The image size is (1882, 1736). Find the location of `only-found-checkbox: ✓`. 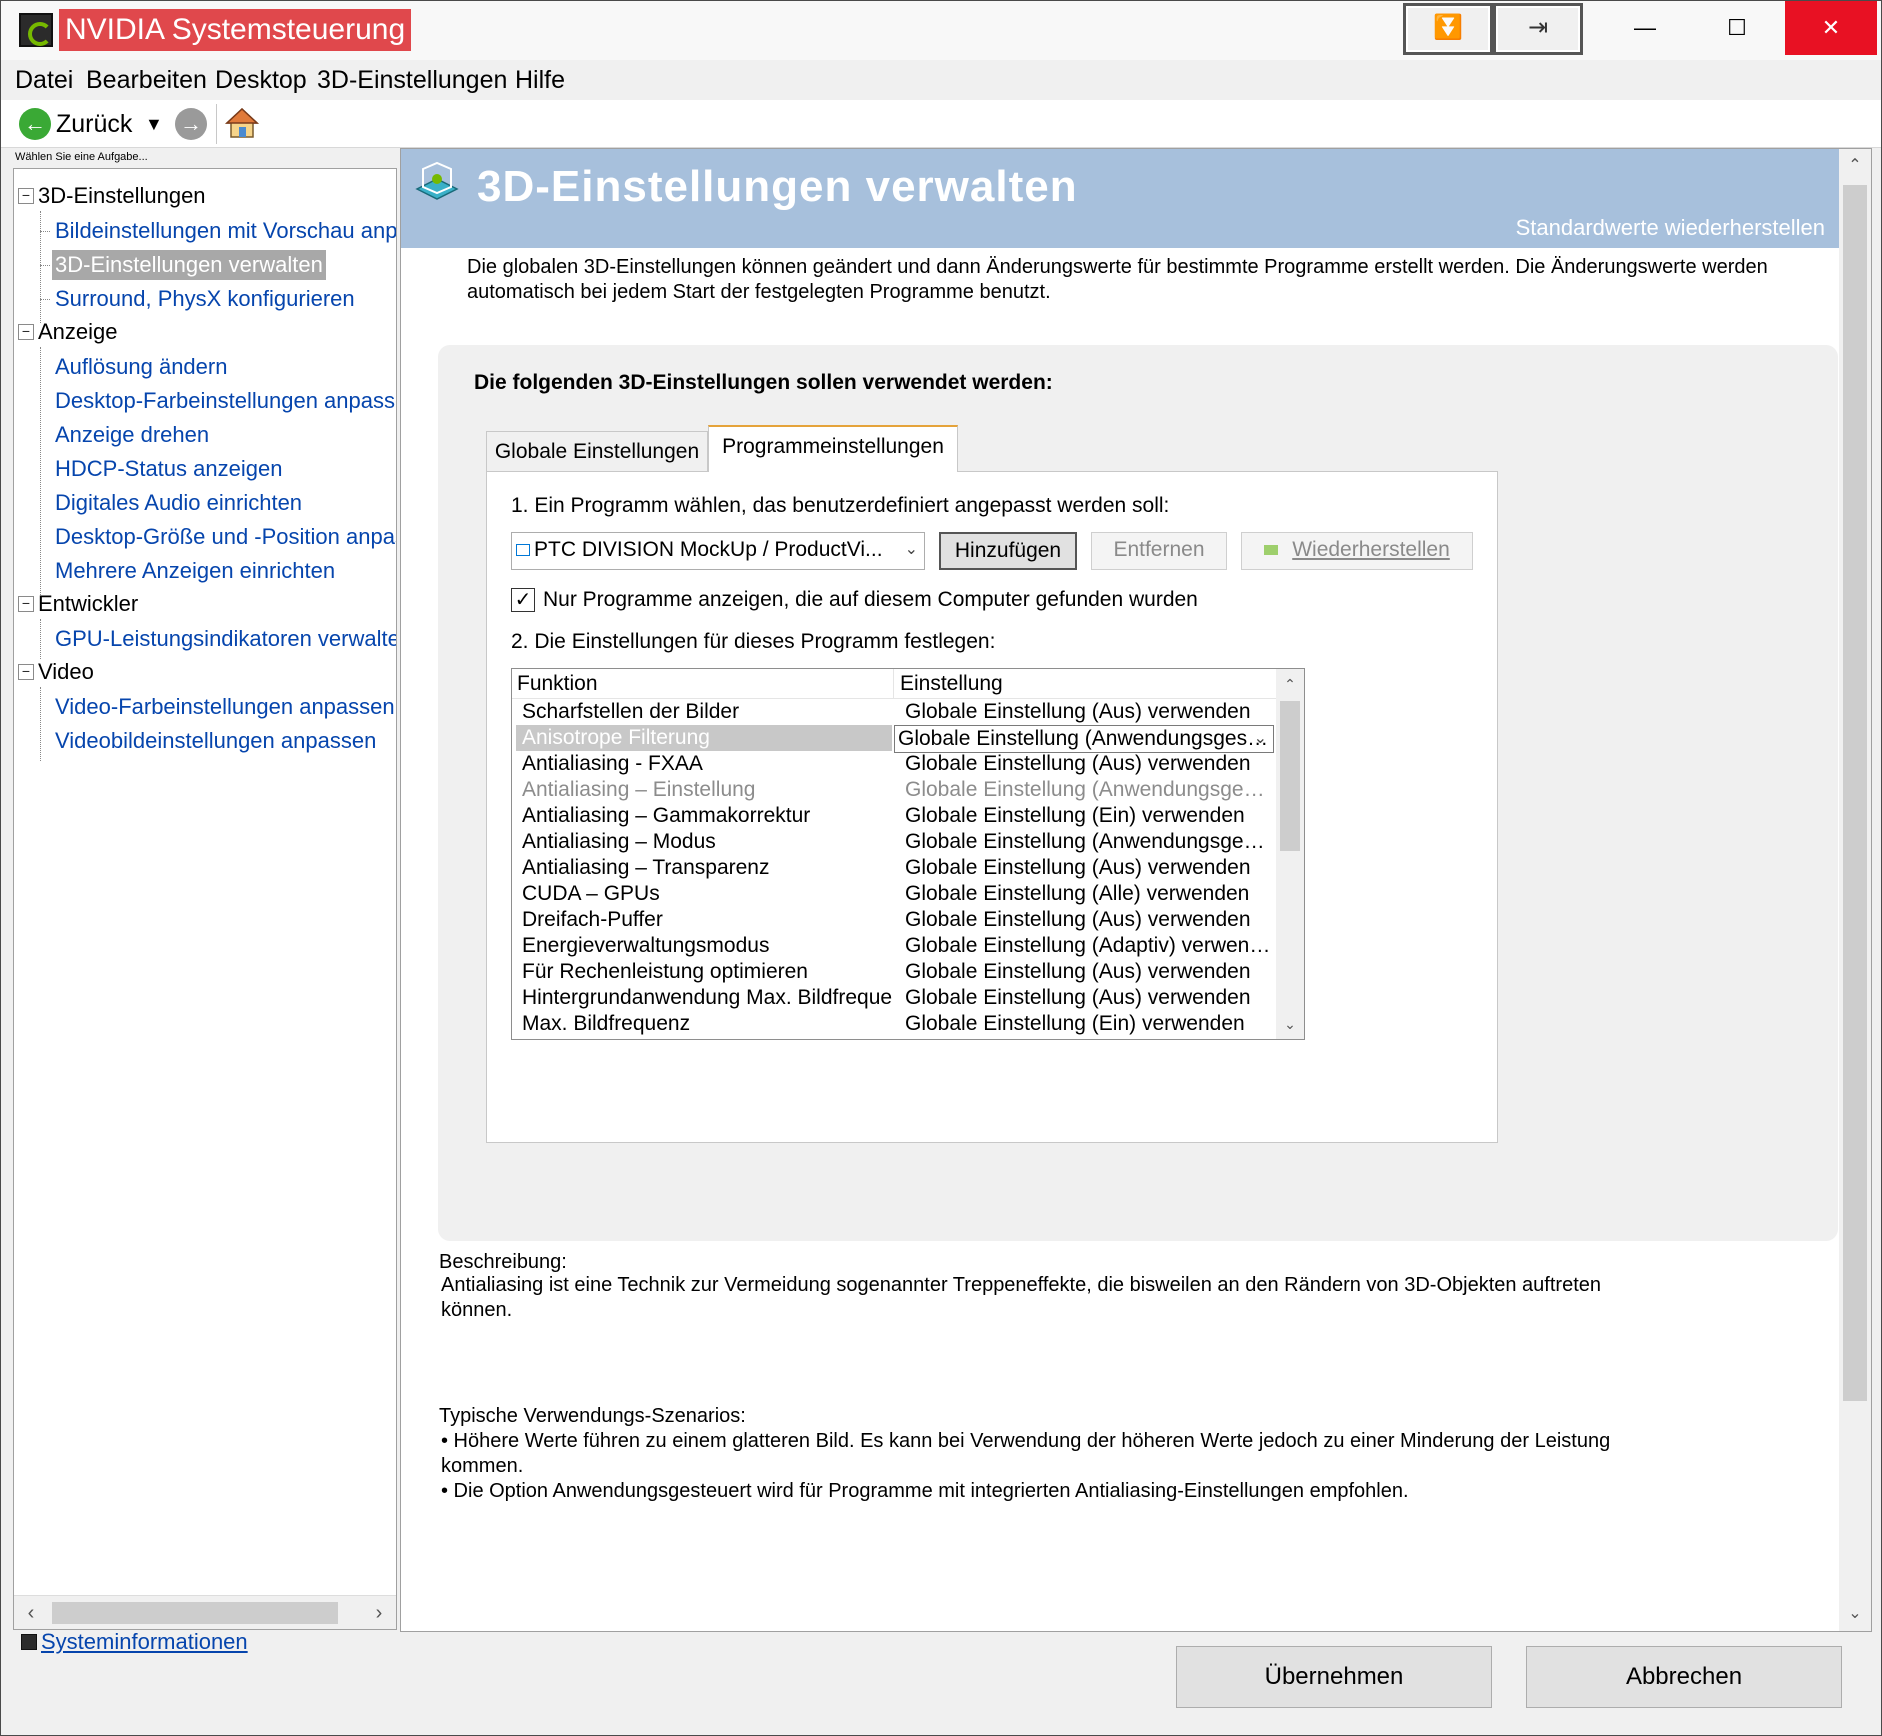

only-found-checkbox: ✓ is located at coordinates (523, 600).